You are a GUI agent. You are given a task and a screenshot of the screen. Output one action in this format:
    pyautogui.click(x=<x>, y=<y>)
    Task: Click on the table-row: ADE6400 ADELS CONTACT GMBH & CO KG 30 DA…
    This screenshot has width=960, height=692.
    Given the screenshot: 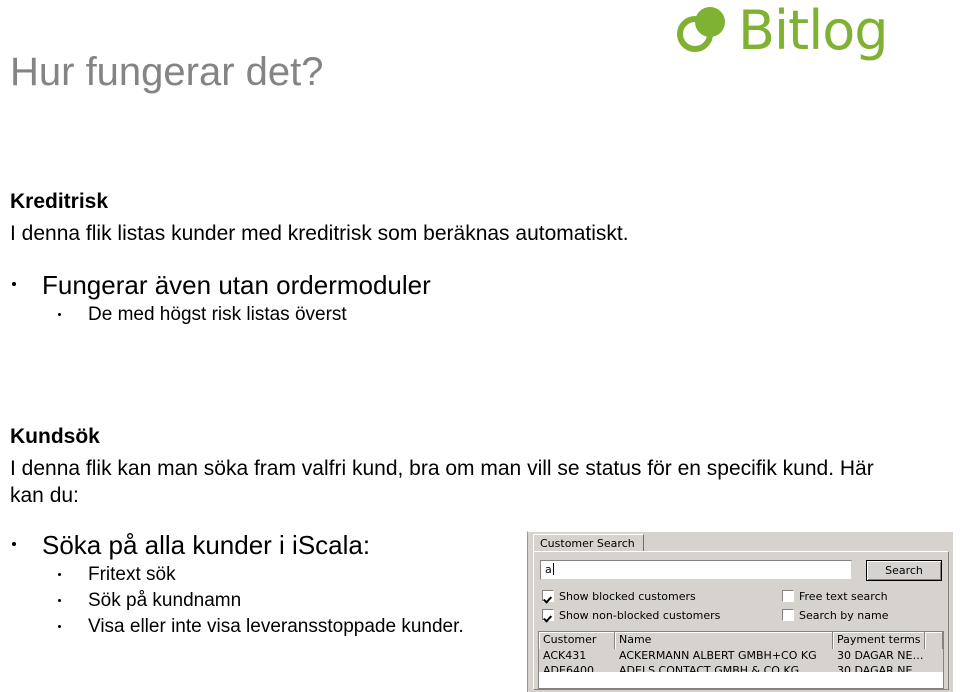 What is the action you would take?
    pyautogui.click(x=741, y=668)
    